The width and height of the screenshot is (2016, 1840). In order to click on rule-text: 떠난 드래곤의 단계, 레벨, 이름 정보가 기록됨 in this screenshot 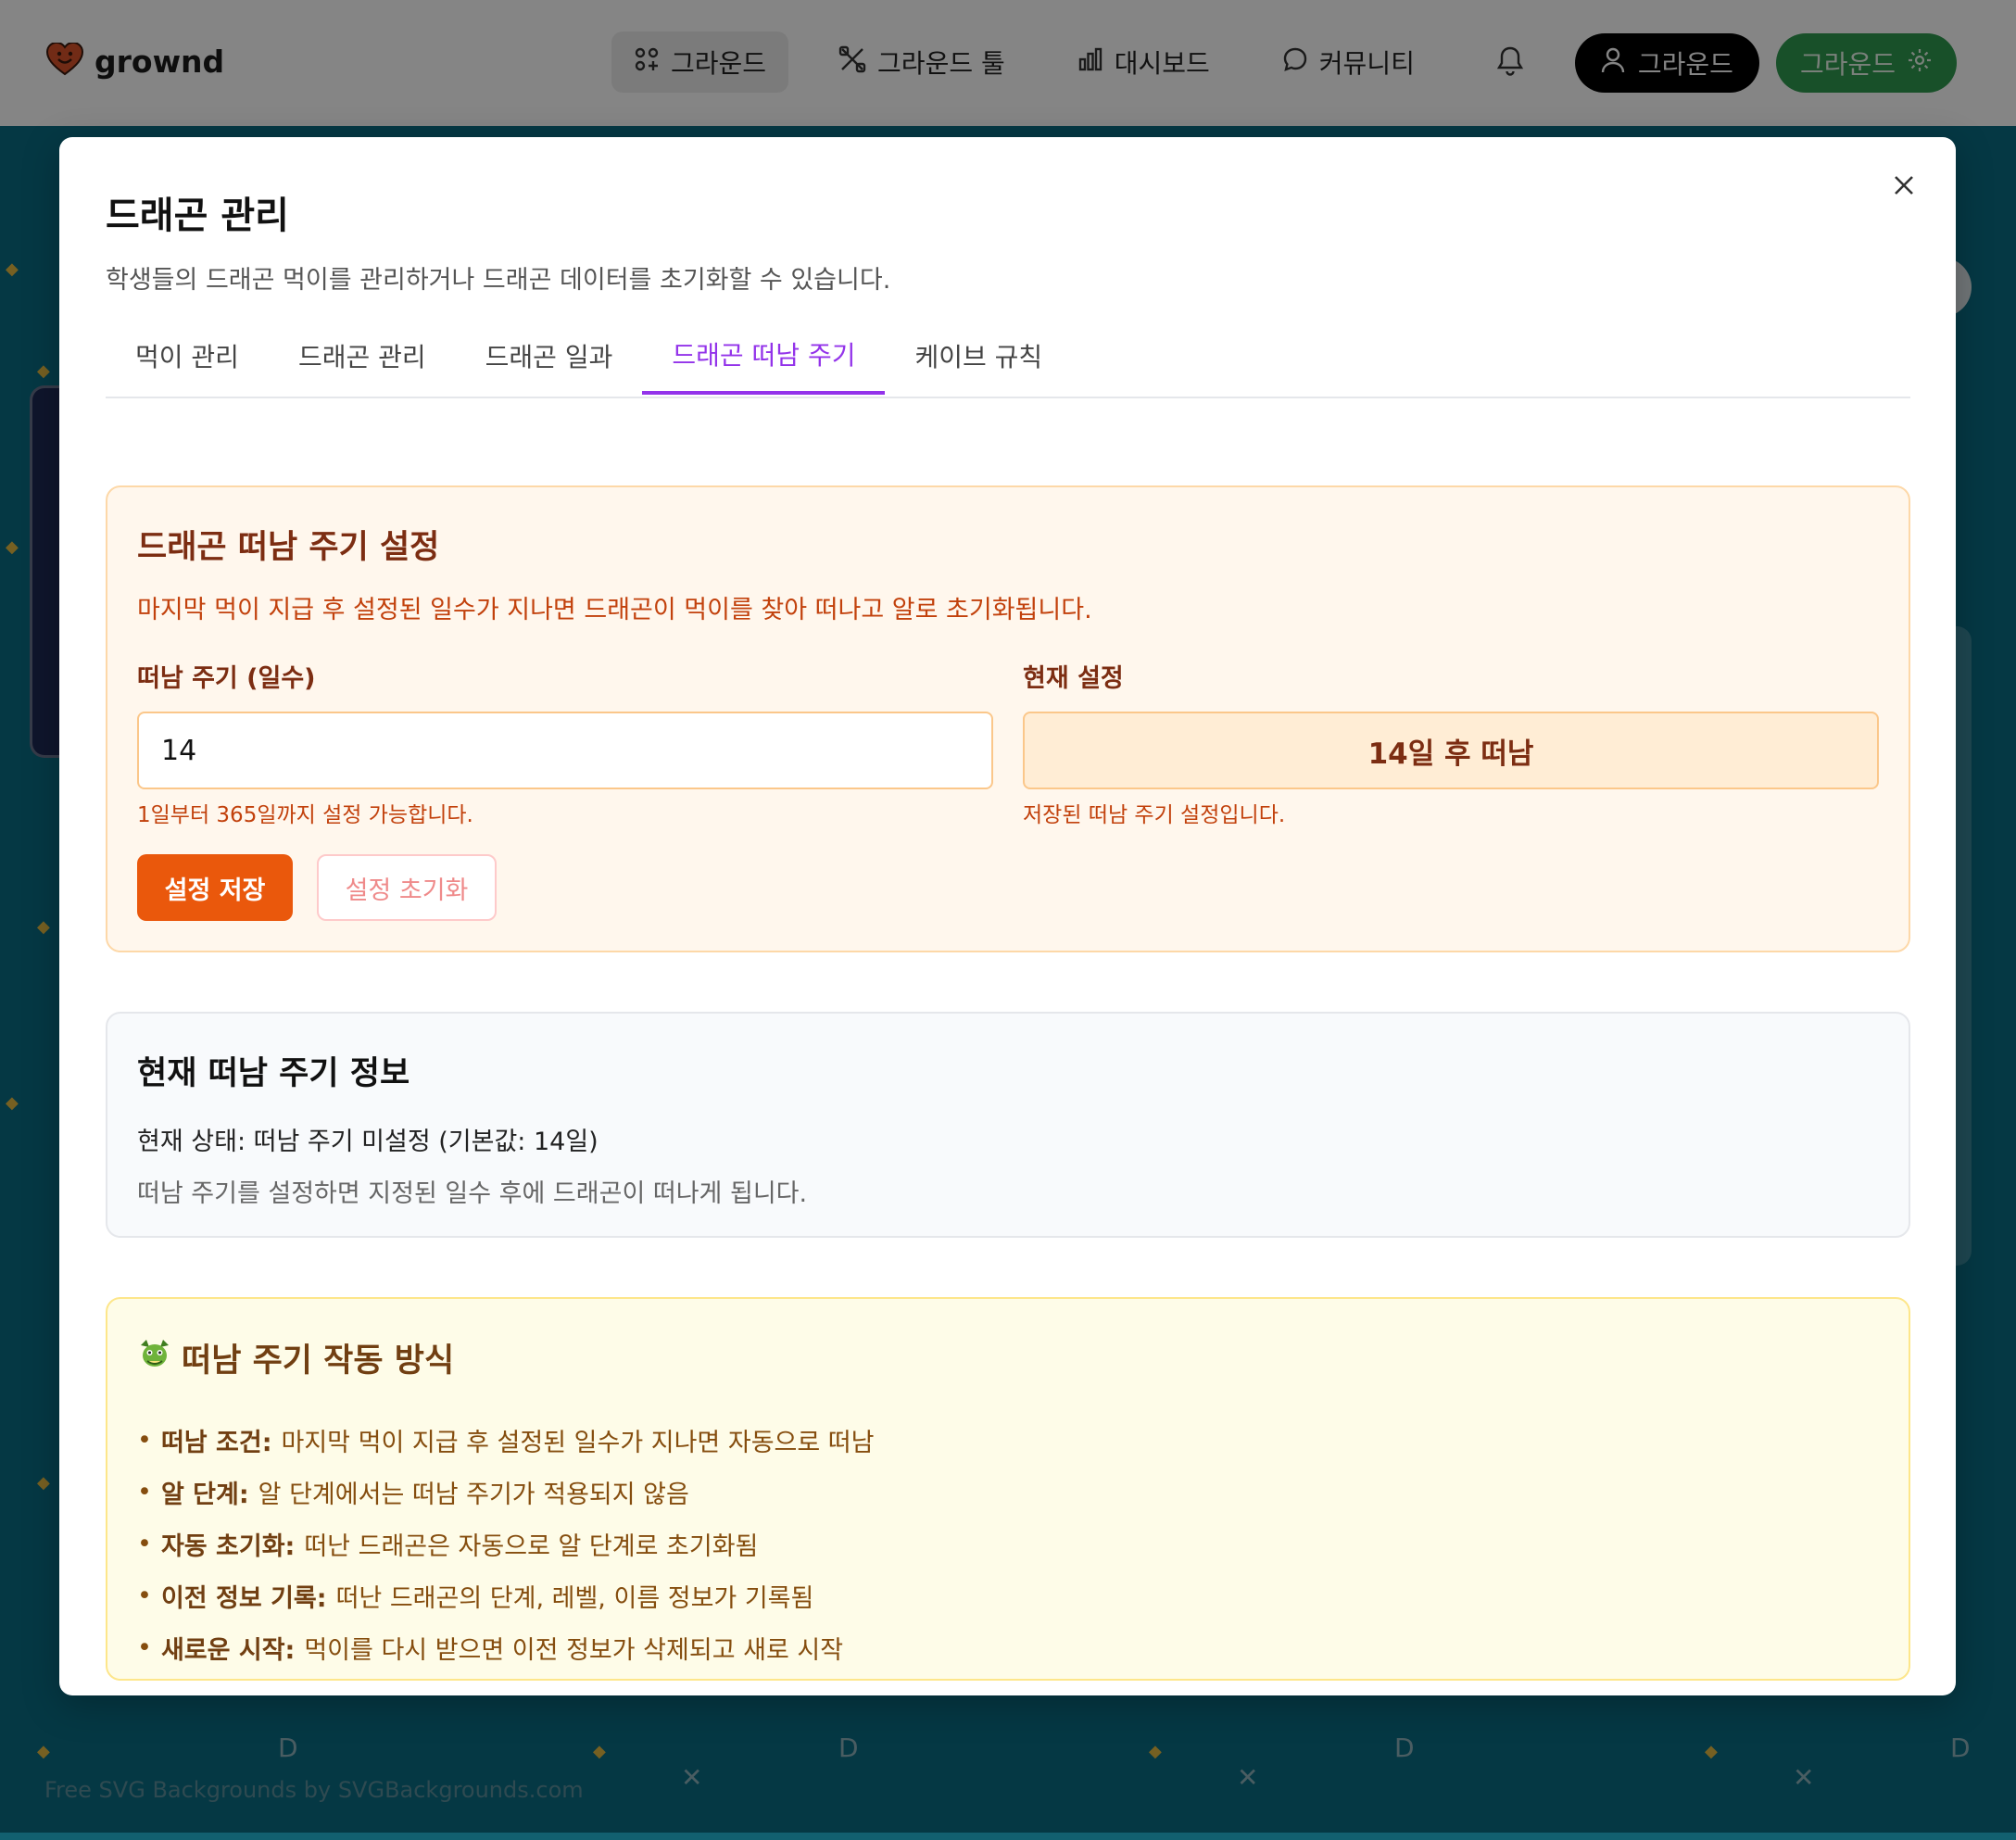, I will do `click(574, 1598)`.